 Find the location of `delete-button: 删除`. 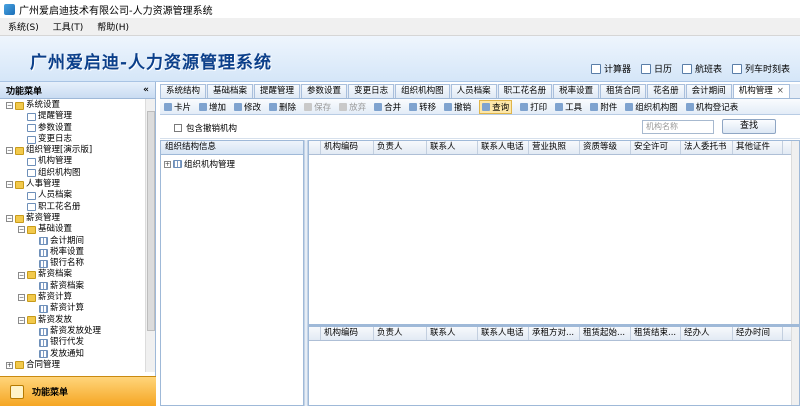

delete-button: 删除 is located at coordinates (282, 107).